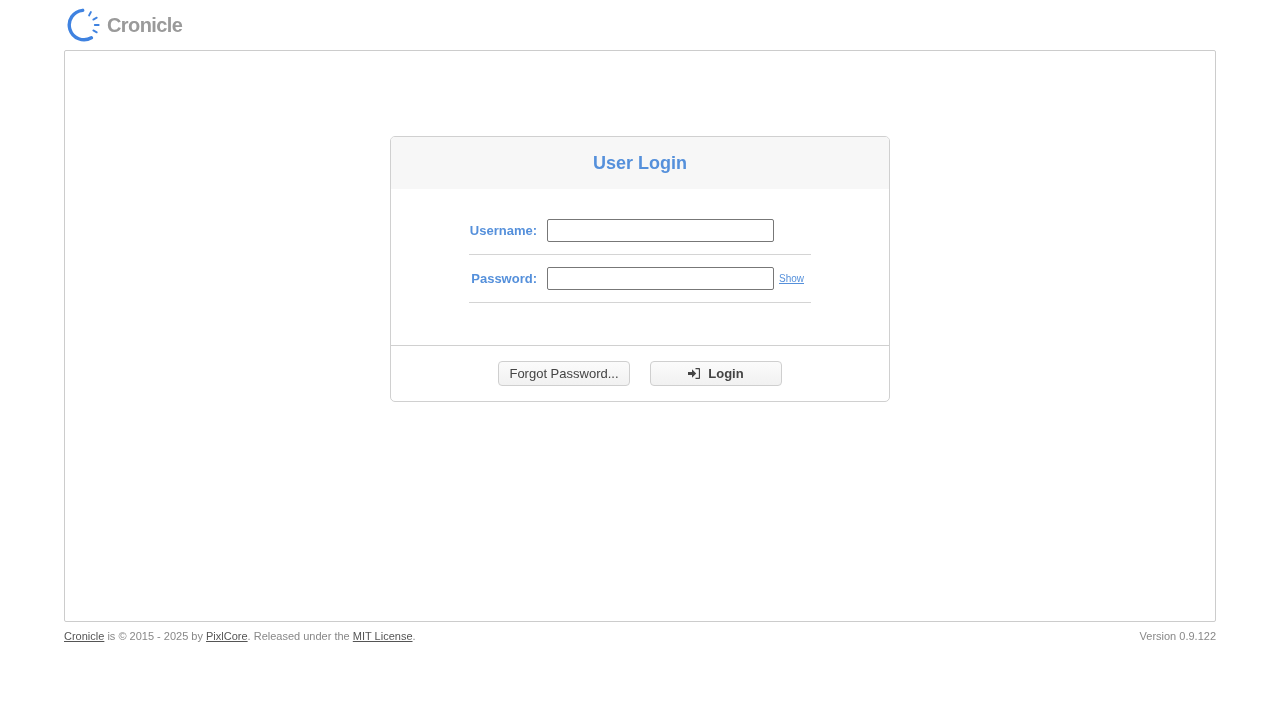  I want to click on dialog-title: User Login, so click(640, 163).